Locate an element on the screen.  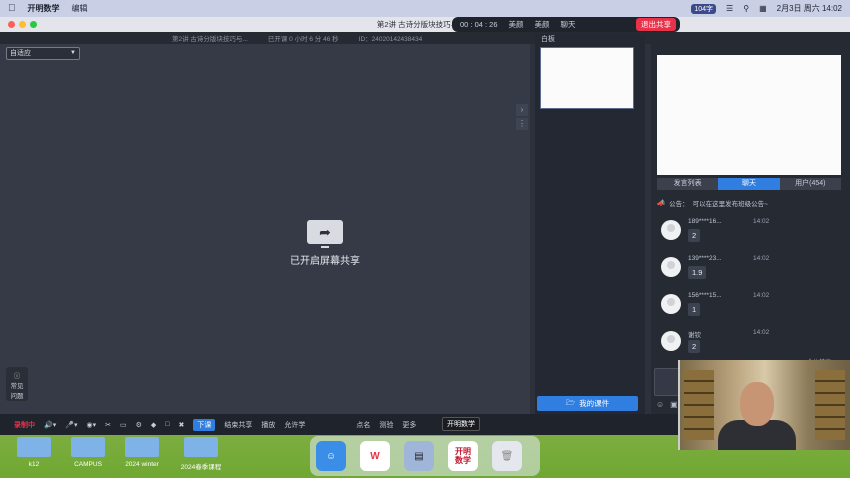
settings-icon: ⚙ is located at coordinates (139, 425).